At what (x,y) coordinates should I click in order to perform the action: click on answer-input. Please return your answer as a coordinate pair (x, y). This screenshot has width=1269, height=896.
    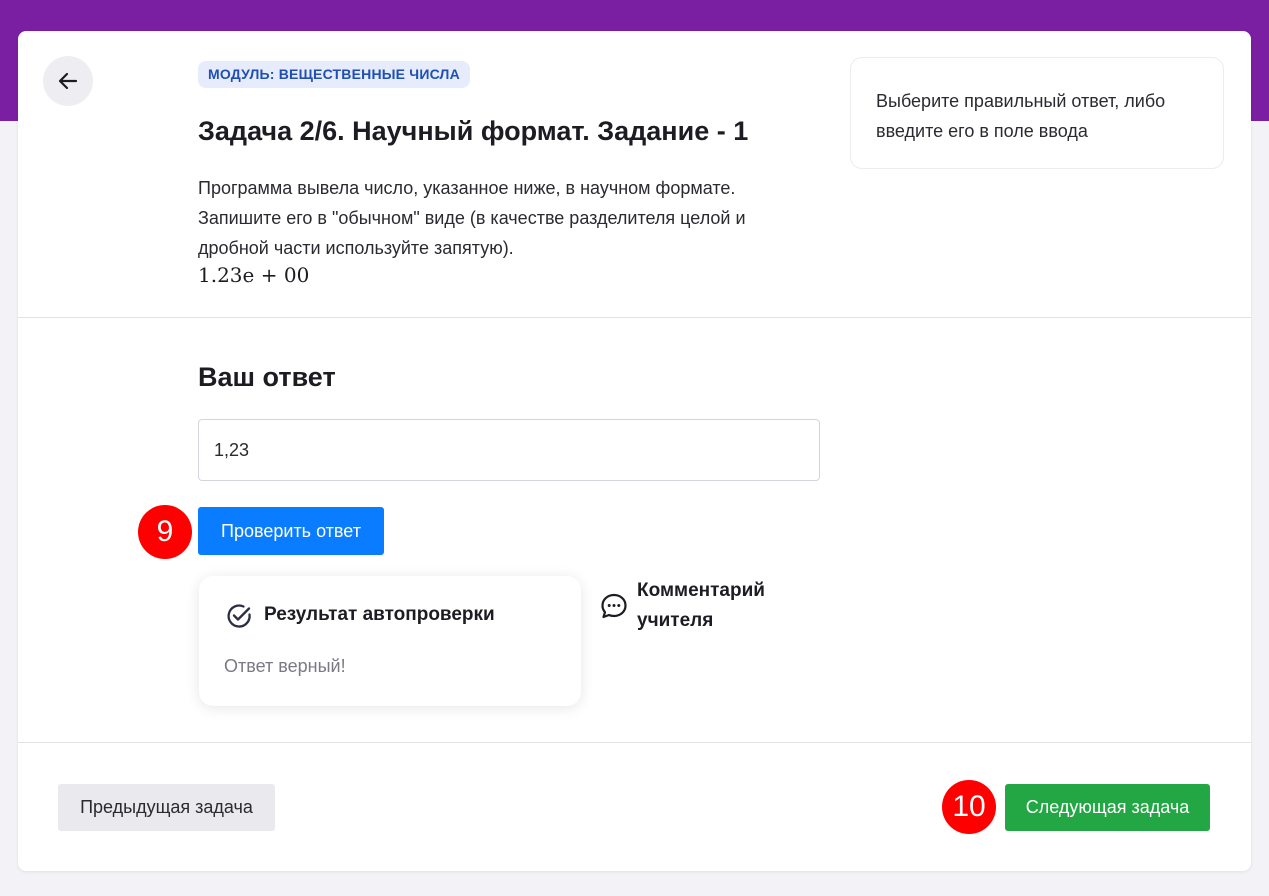
    Looking at the image, I should click on (509, 450).